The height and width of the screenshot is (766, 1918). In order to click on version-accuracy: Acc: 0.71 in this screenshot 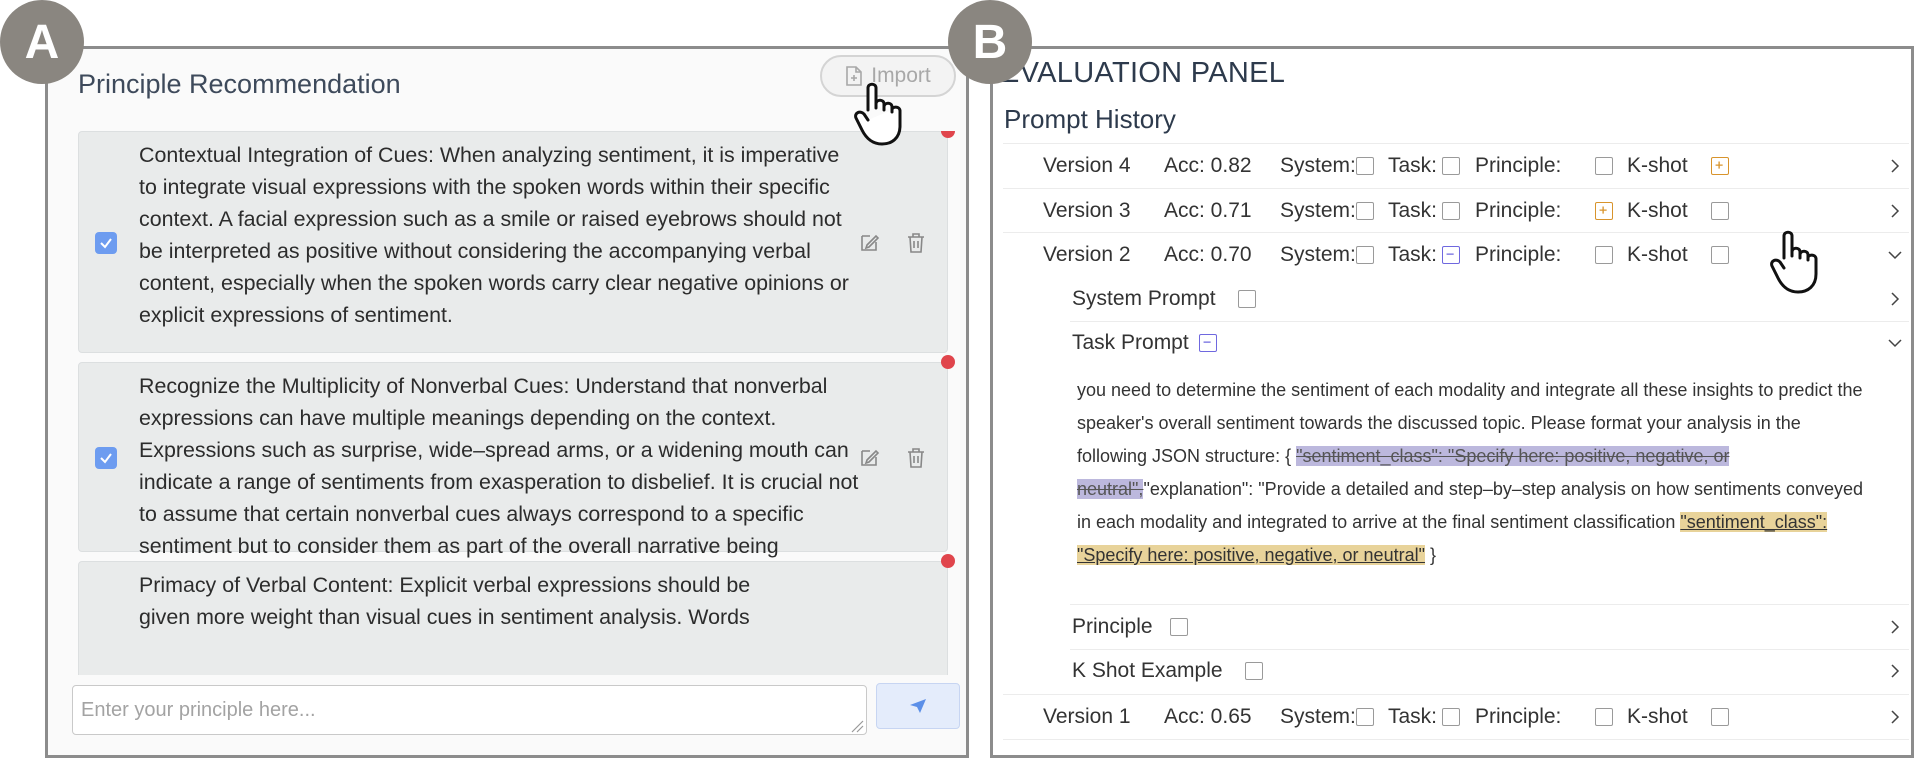, I will do `click(1208, 210)`.